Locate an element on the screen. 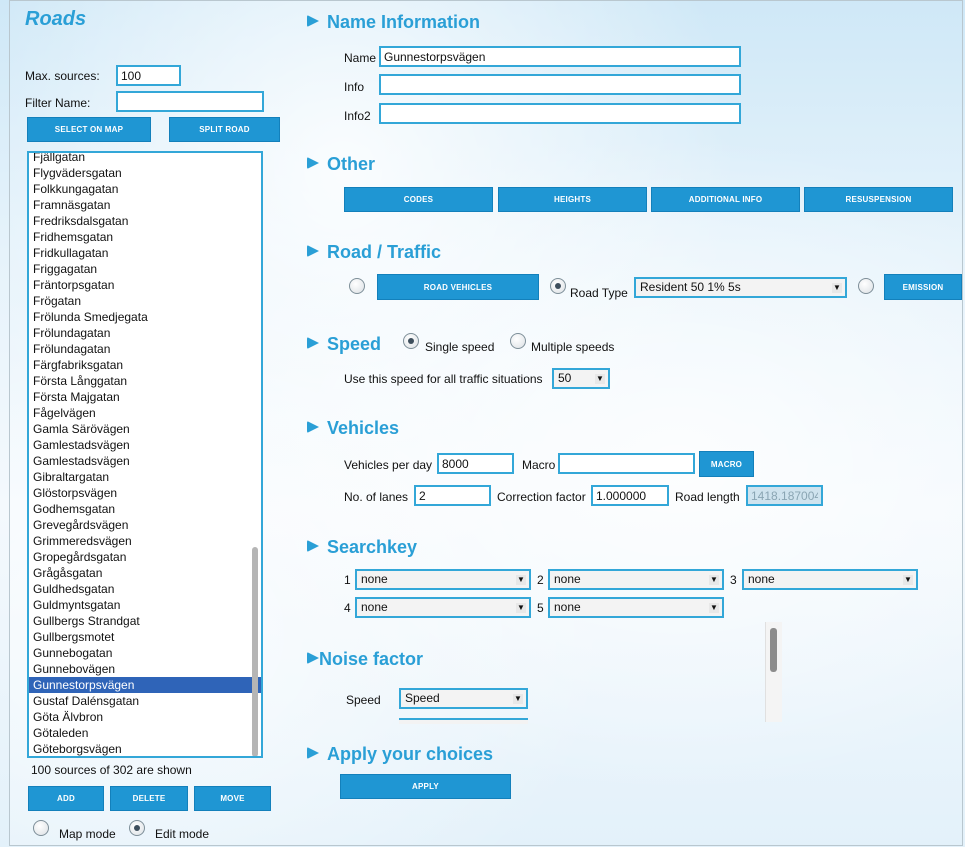 This screenshot has width=965, height=847. road-list-scrollbar is located at coordinates (255, 651).